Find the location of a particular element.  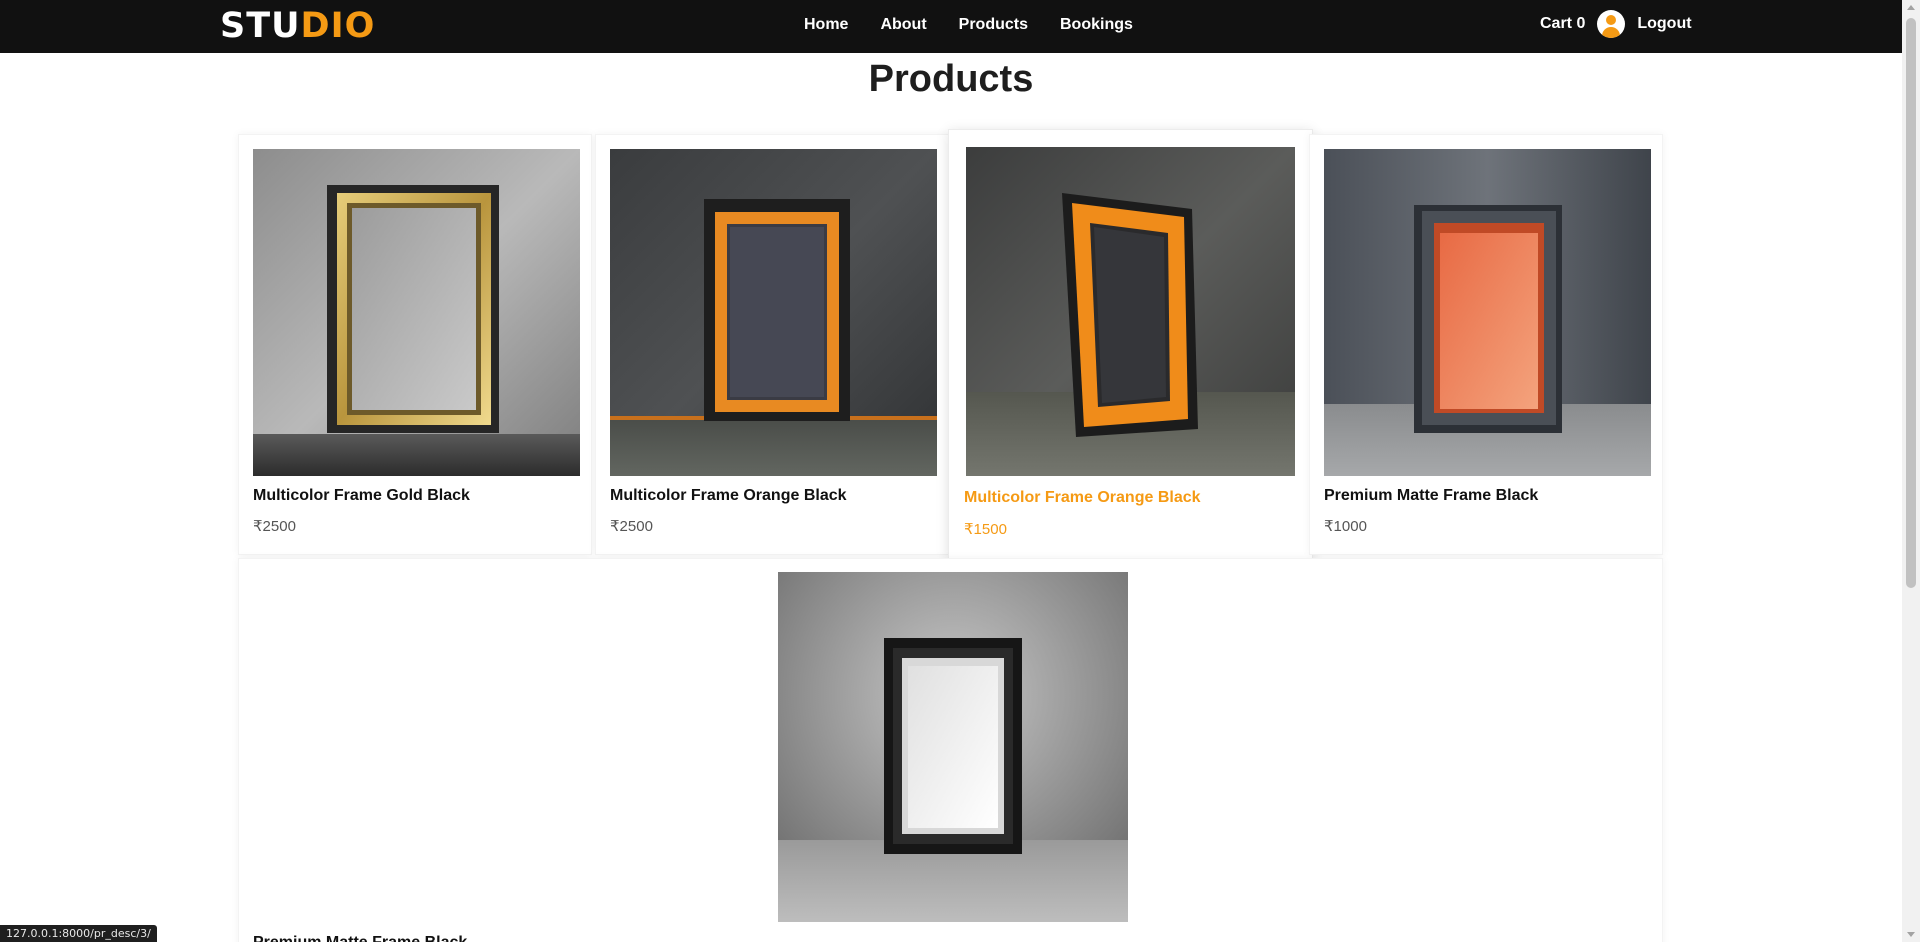

nav-links: Home About Products Bookings is located at coordinates (984, 25).